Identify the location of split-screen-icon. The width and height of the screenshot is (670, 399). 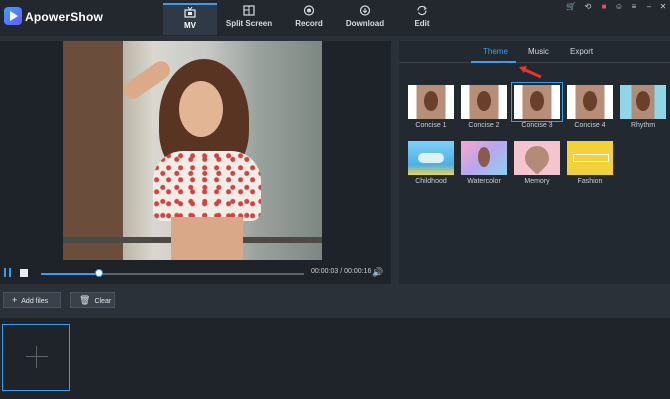
(249, 10).